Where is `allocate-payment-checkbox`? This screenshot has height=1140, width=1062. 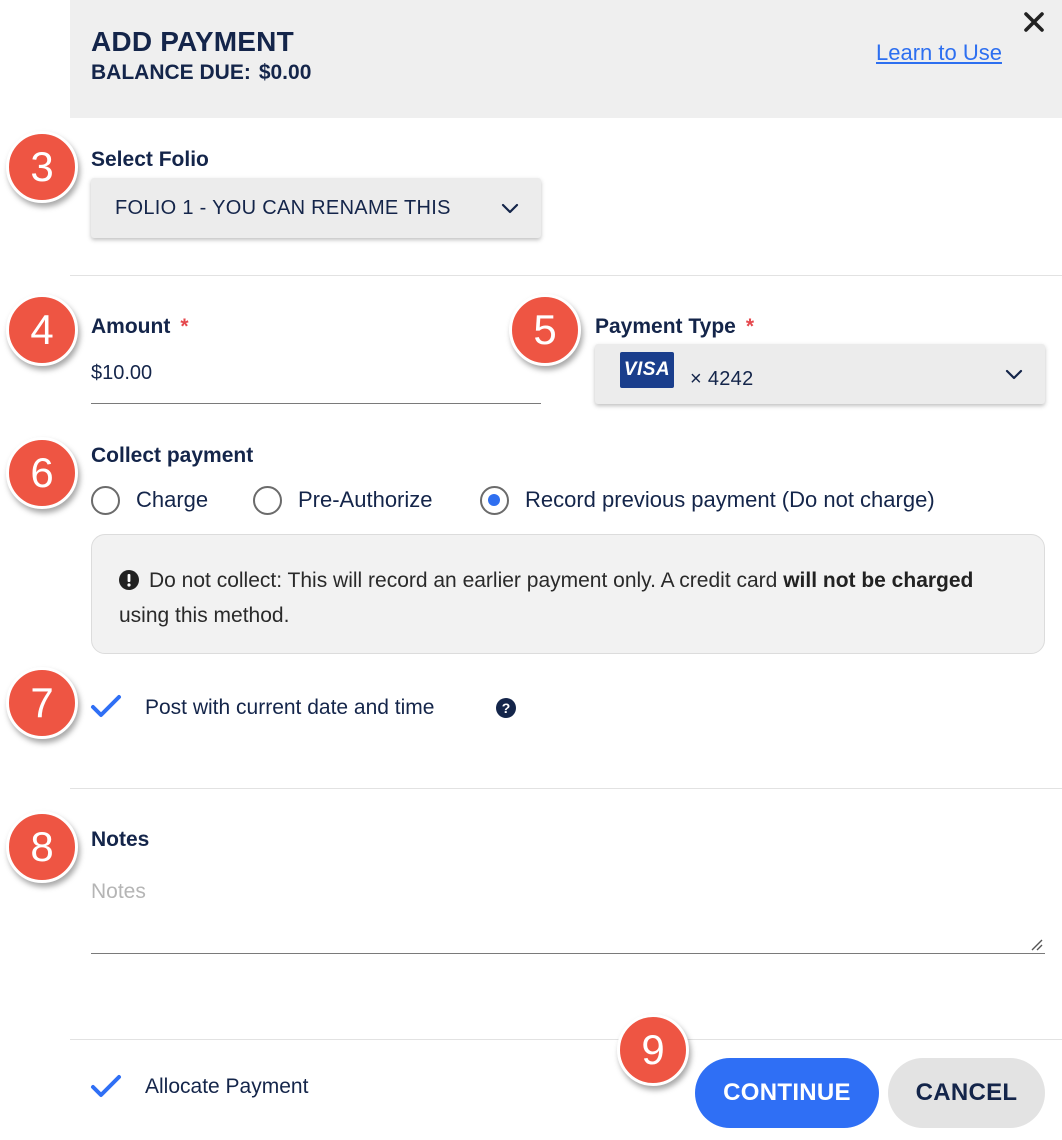 allocate-payment-checkbox is located at coordinates (106, 1087).